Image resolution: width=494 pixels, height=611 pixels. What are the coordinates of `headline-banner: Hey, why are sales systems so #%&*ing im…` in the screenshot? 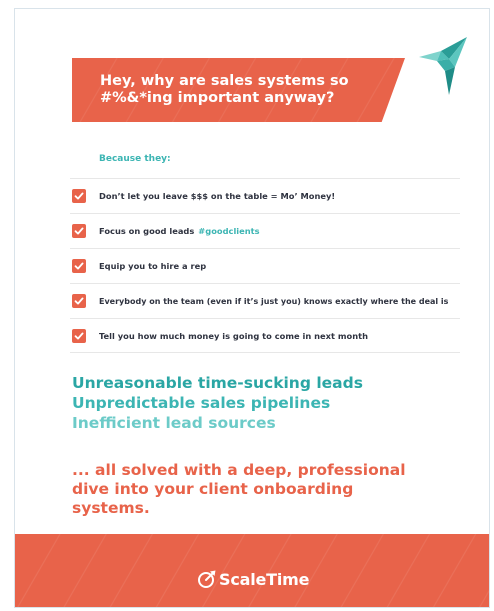 It's located at (238, 90).